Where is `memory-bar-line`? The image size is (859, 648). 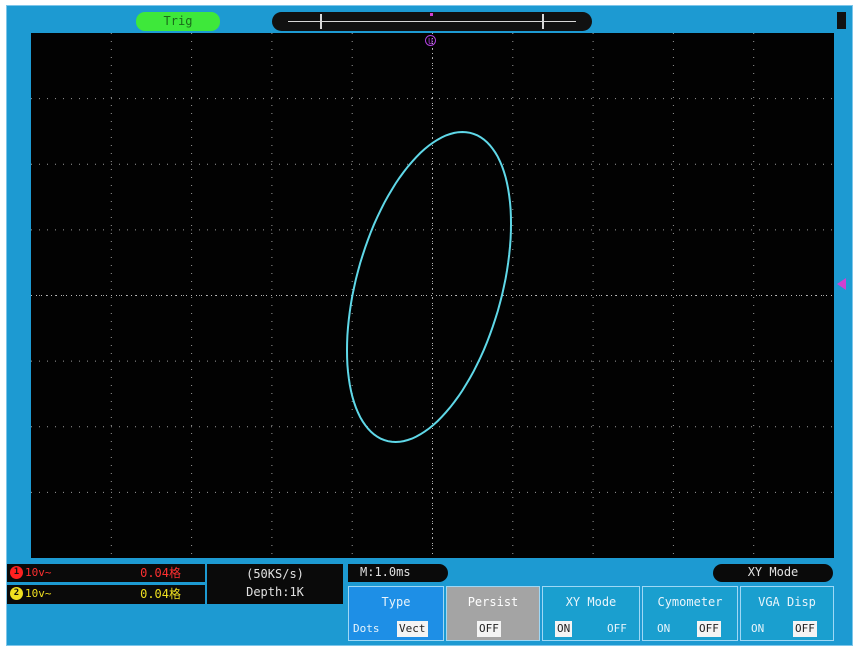
memory-bar-line is located at coordinates (432, 21).